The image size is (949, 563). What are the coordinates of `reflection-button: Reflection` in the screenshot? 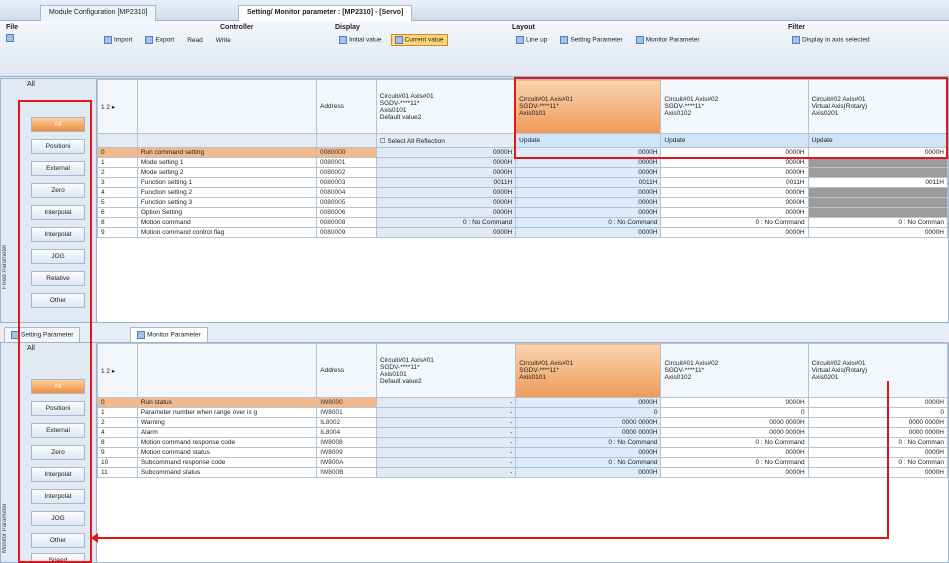 It's located at (430, 141).